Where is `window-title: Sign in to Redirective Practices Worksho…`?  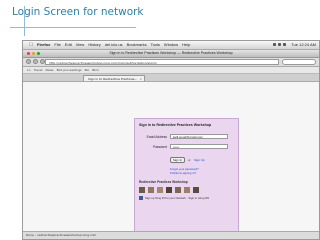
window-title: Sign in to Redirective Practices Worksho… is located at coordinates (171, 53).